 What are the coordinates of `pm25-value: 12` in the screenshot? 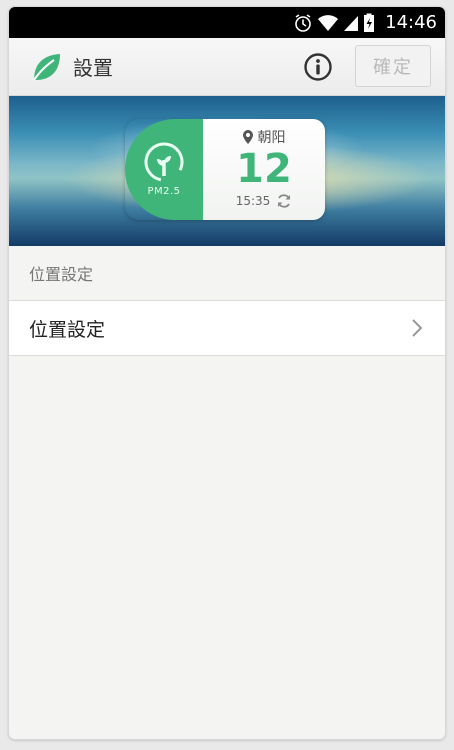 It's located at (264, 169).